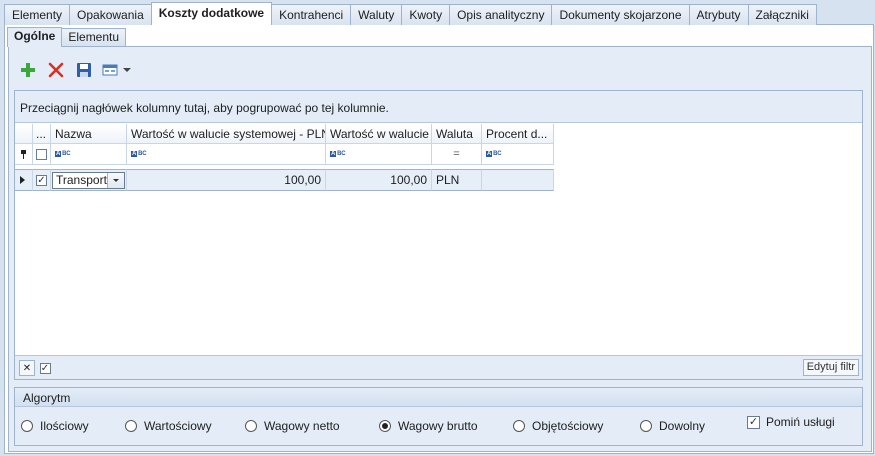 The image size is (875, 456). I want to click on export-dropdown, so click(116, 70).